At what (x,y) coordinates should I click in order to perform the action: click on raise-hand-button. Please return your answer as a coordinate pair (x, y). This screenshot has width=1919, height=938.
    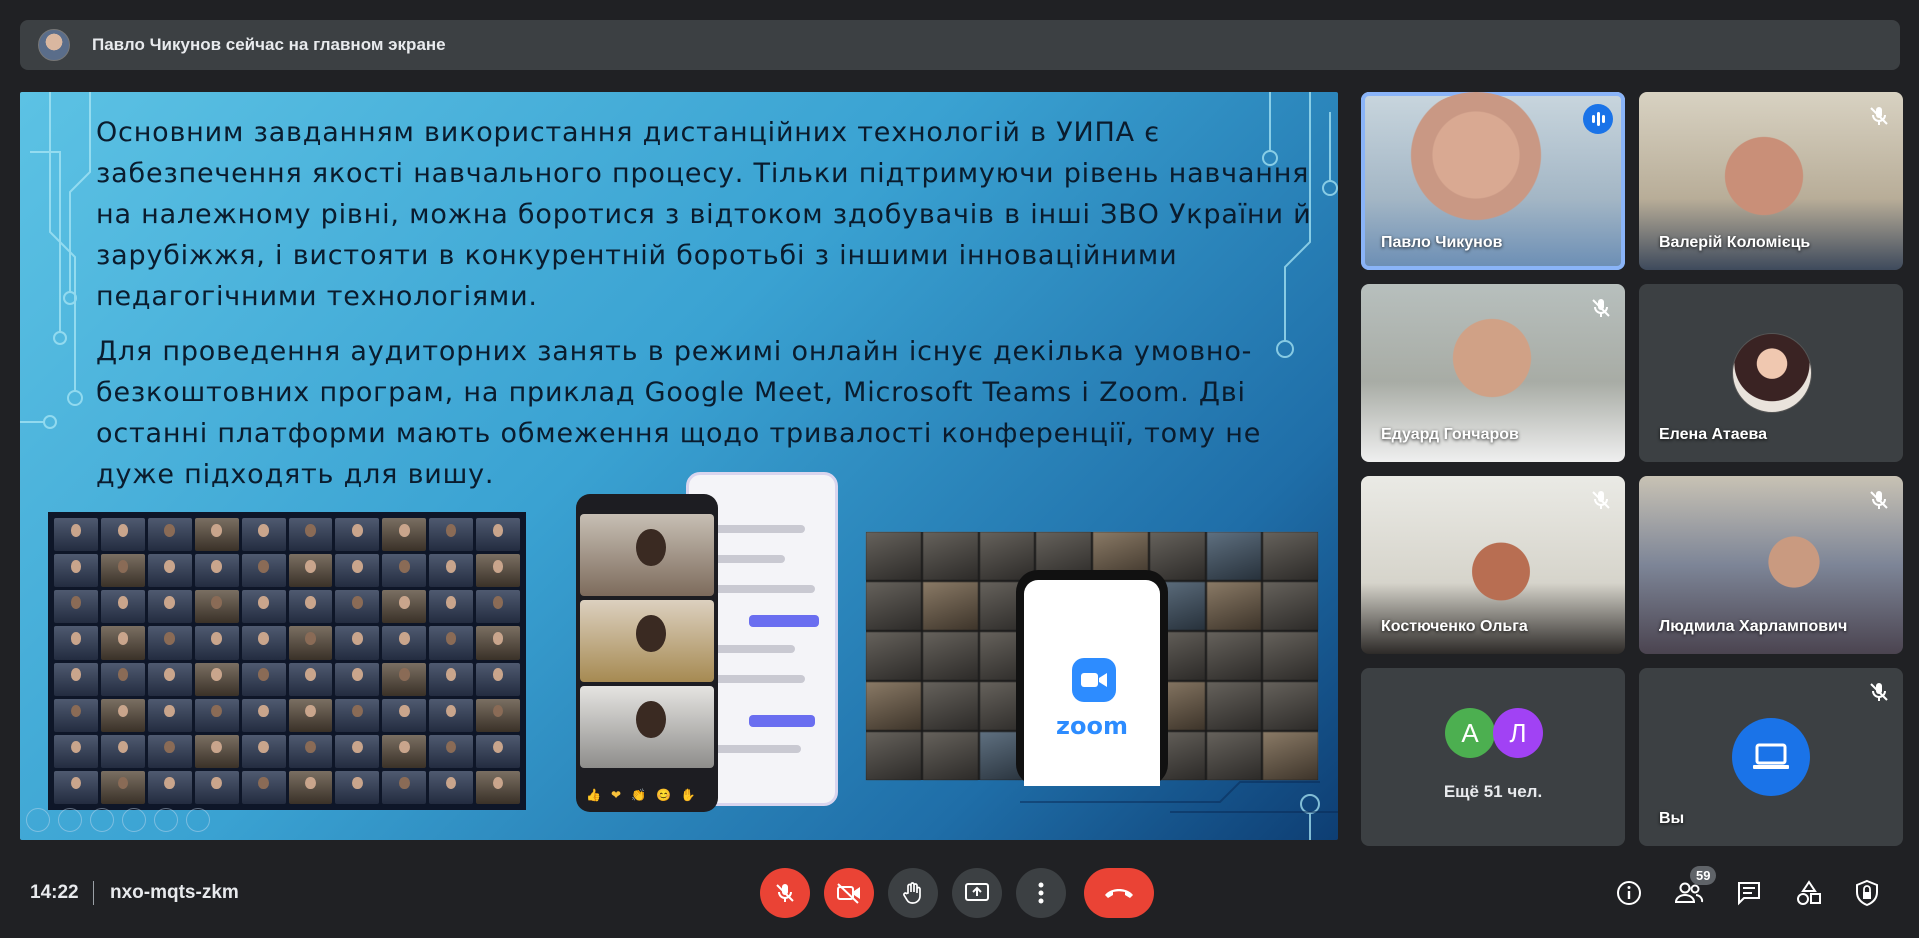
    Looking at the image, I should click on (913, 893).